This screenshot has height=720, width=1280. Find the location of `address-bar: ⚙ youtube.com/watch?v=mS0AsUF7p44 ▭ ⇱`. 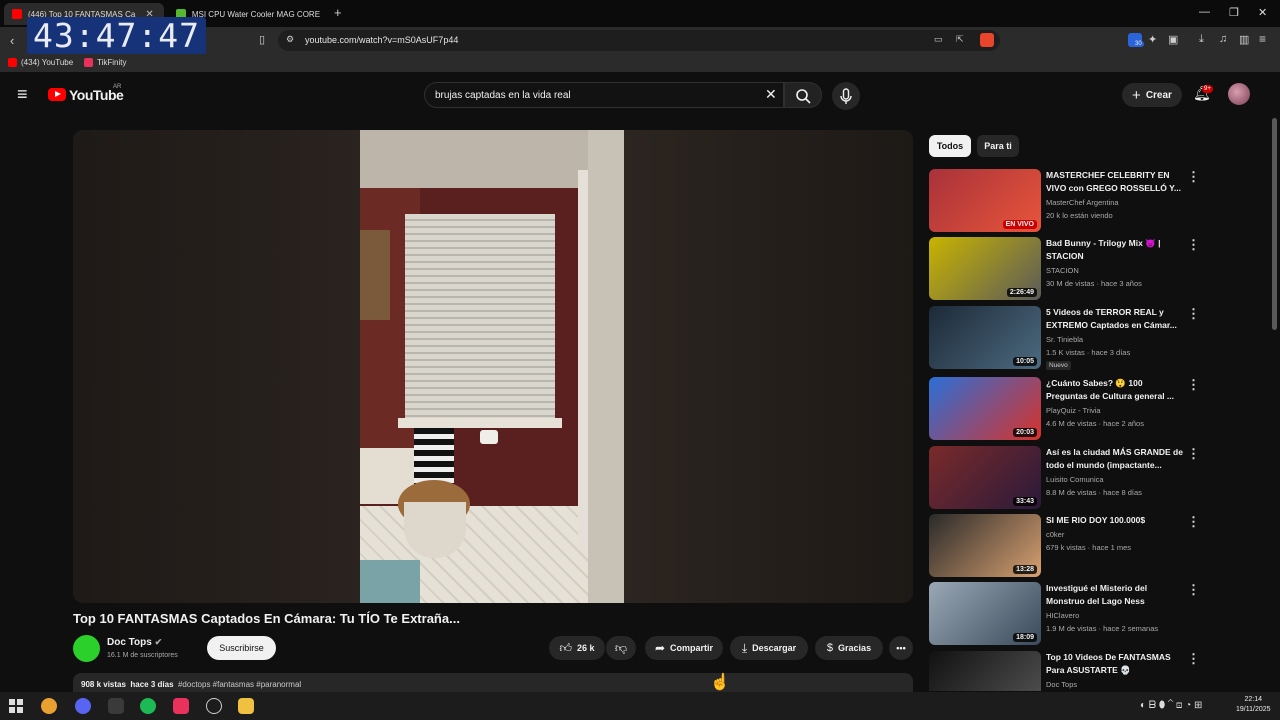

address-bar: ⚙ youtube.com/watch?v=mS0AsUF7p44 ▭ ⇱ is located at coordinates (639, 40).